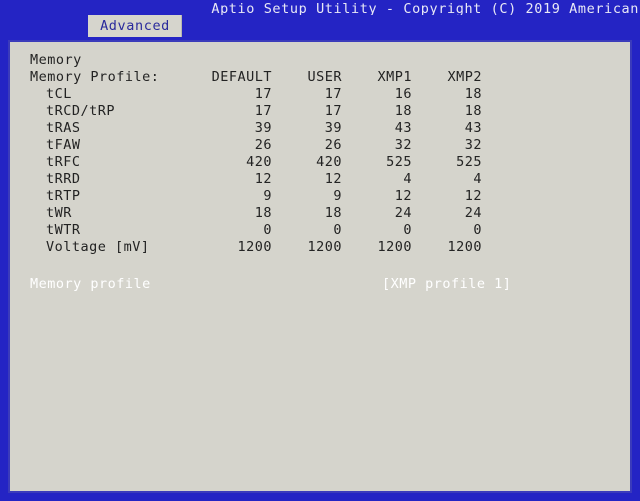 The height and width of the screenshot is (501, 640). I want to click on table-cell-r0-col-0: 17, so click(263, 94).